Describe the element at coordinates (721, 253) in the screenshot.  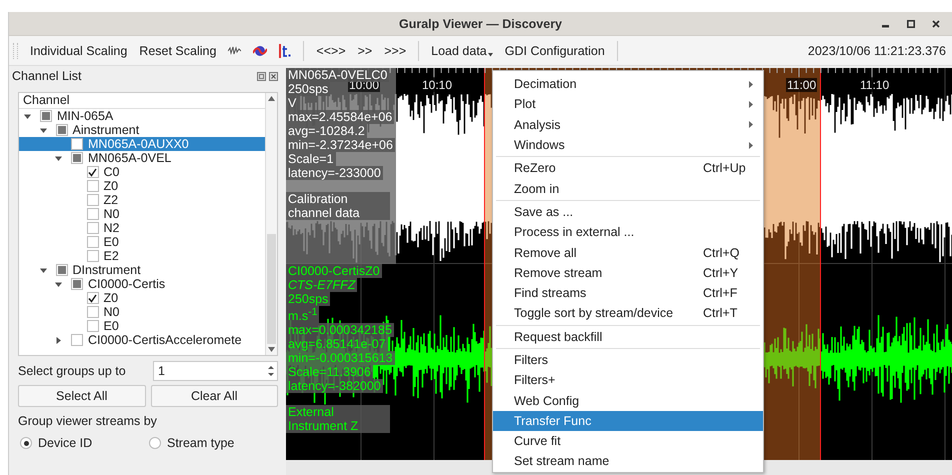
I see `shortcut-label: Ctrl+Q` at that location.